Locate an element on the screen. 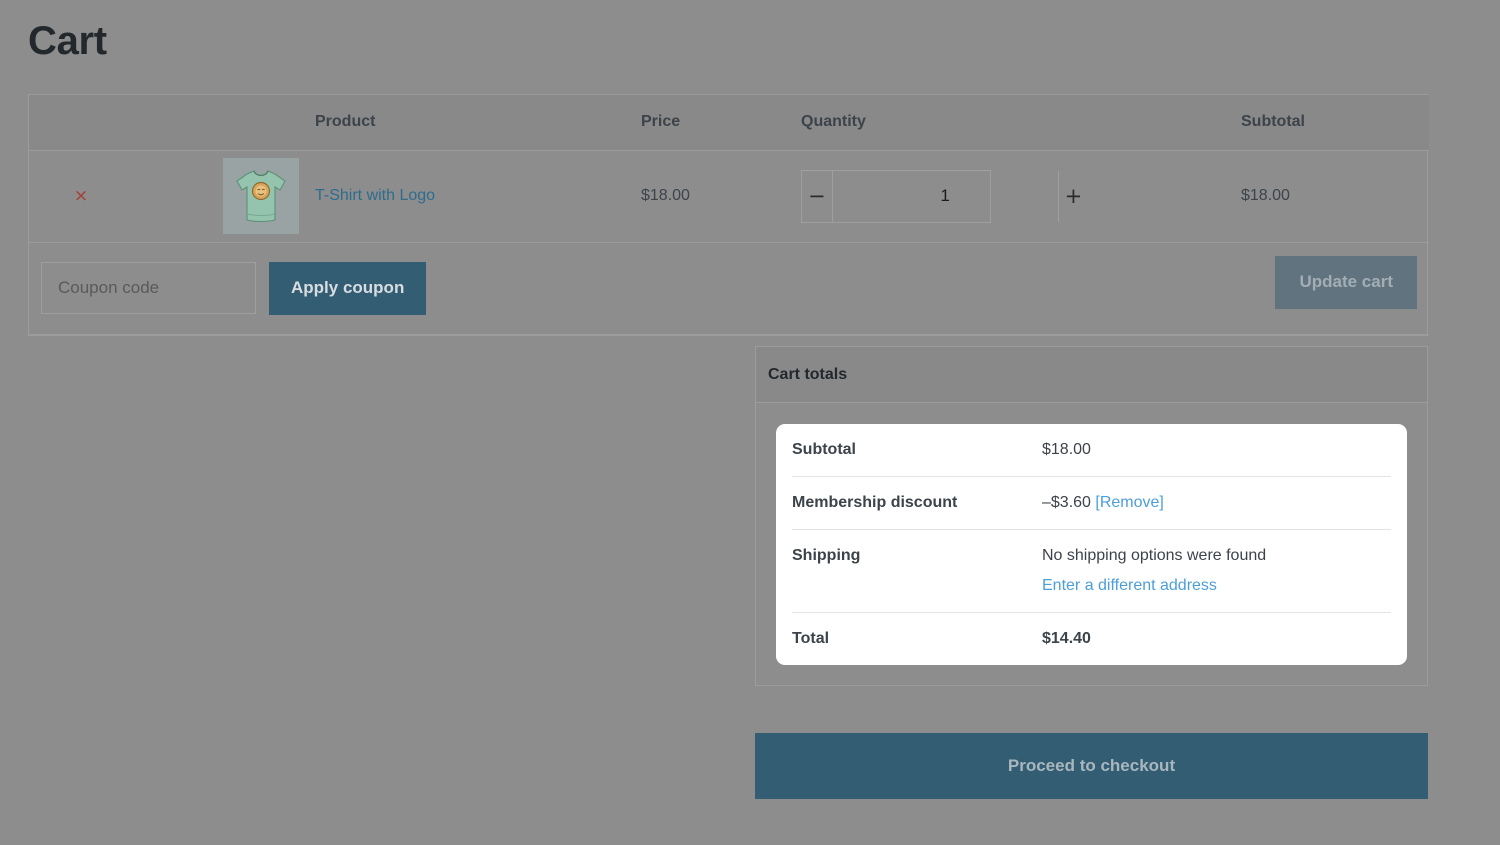 This screenshot has height=845, width=1500. table-header-row: Product Price Quantity Subtotal is located at coordinates (729, 123).